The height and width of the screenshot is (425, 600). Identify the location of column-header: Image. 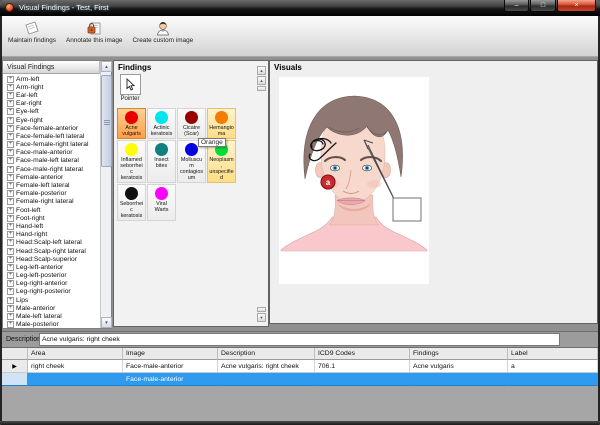
(170, 354).